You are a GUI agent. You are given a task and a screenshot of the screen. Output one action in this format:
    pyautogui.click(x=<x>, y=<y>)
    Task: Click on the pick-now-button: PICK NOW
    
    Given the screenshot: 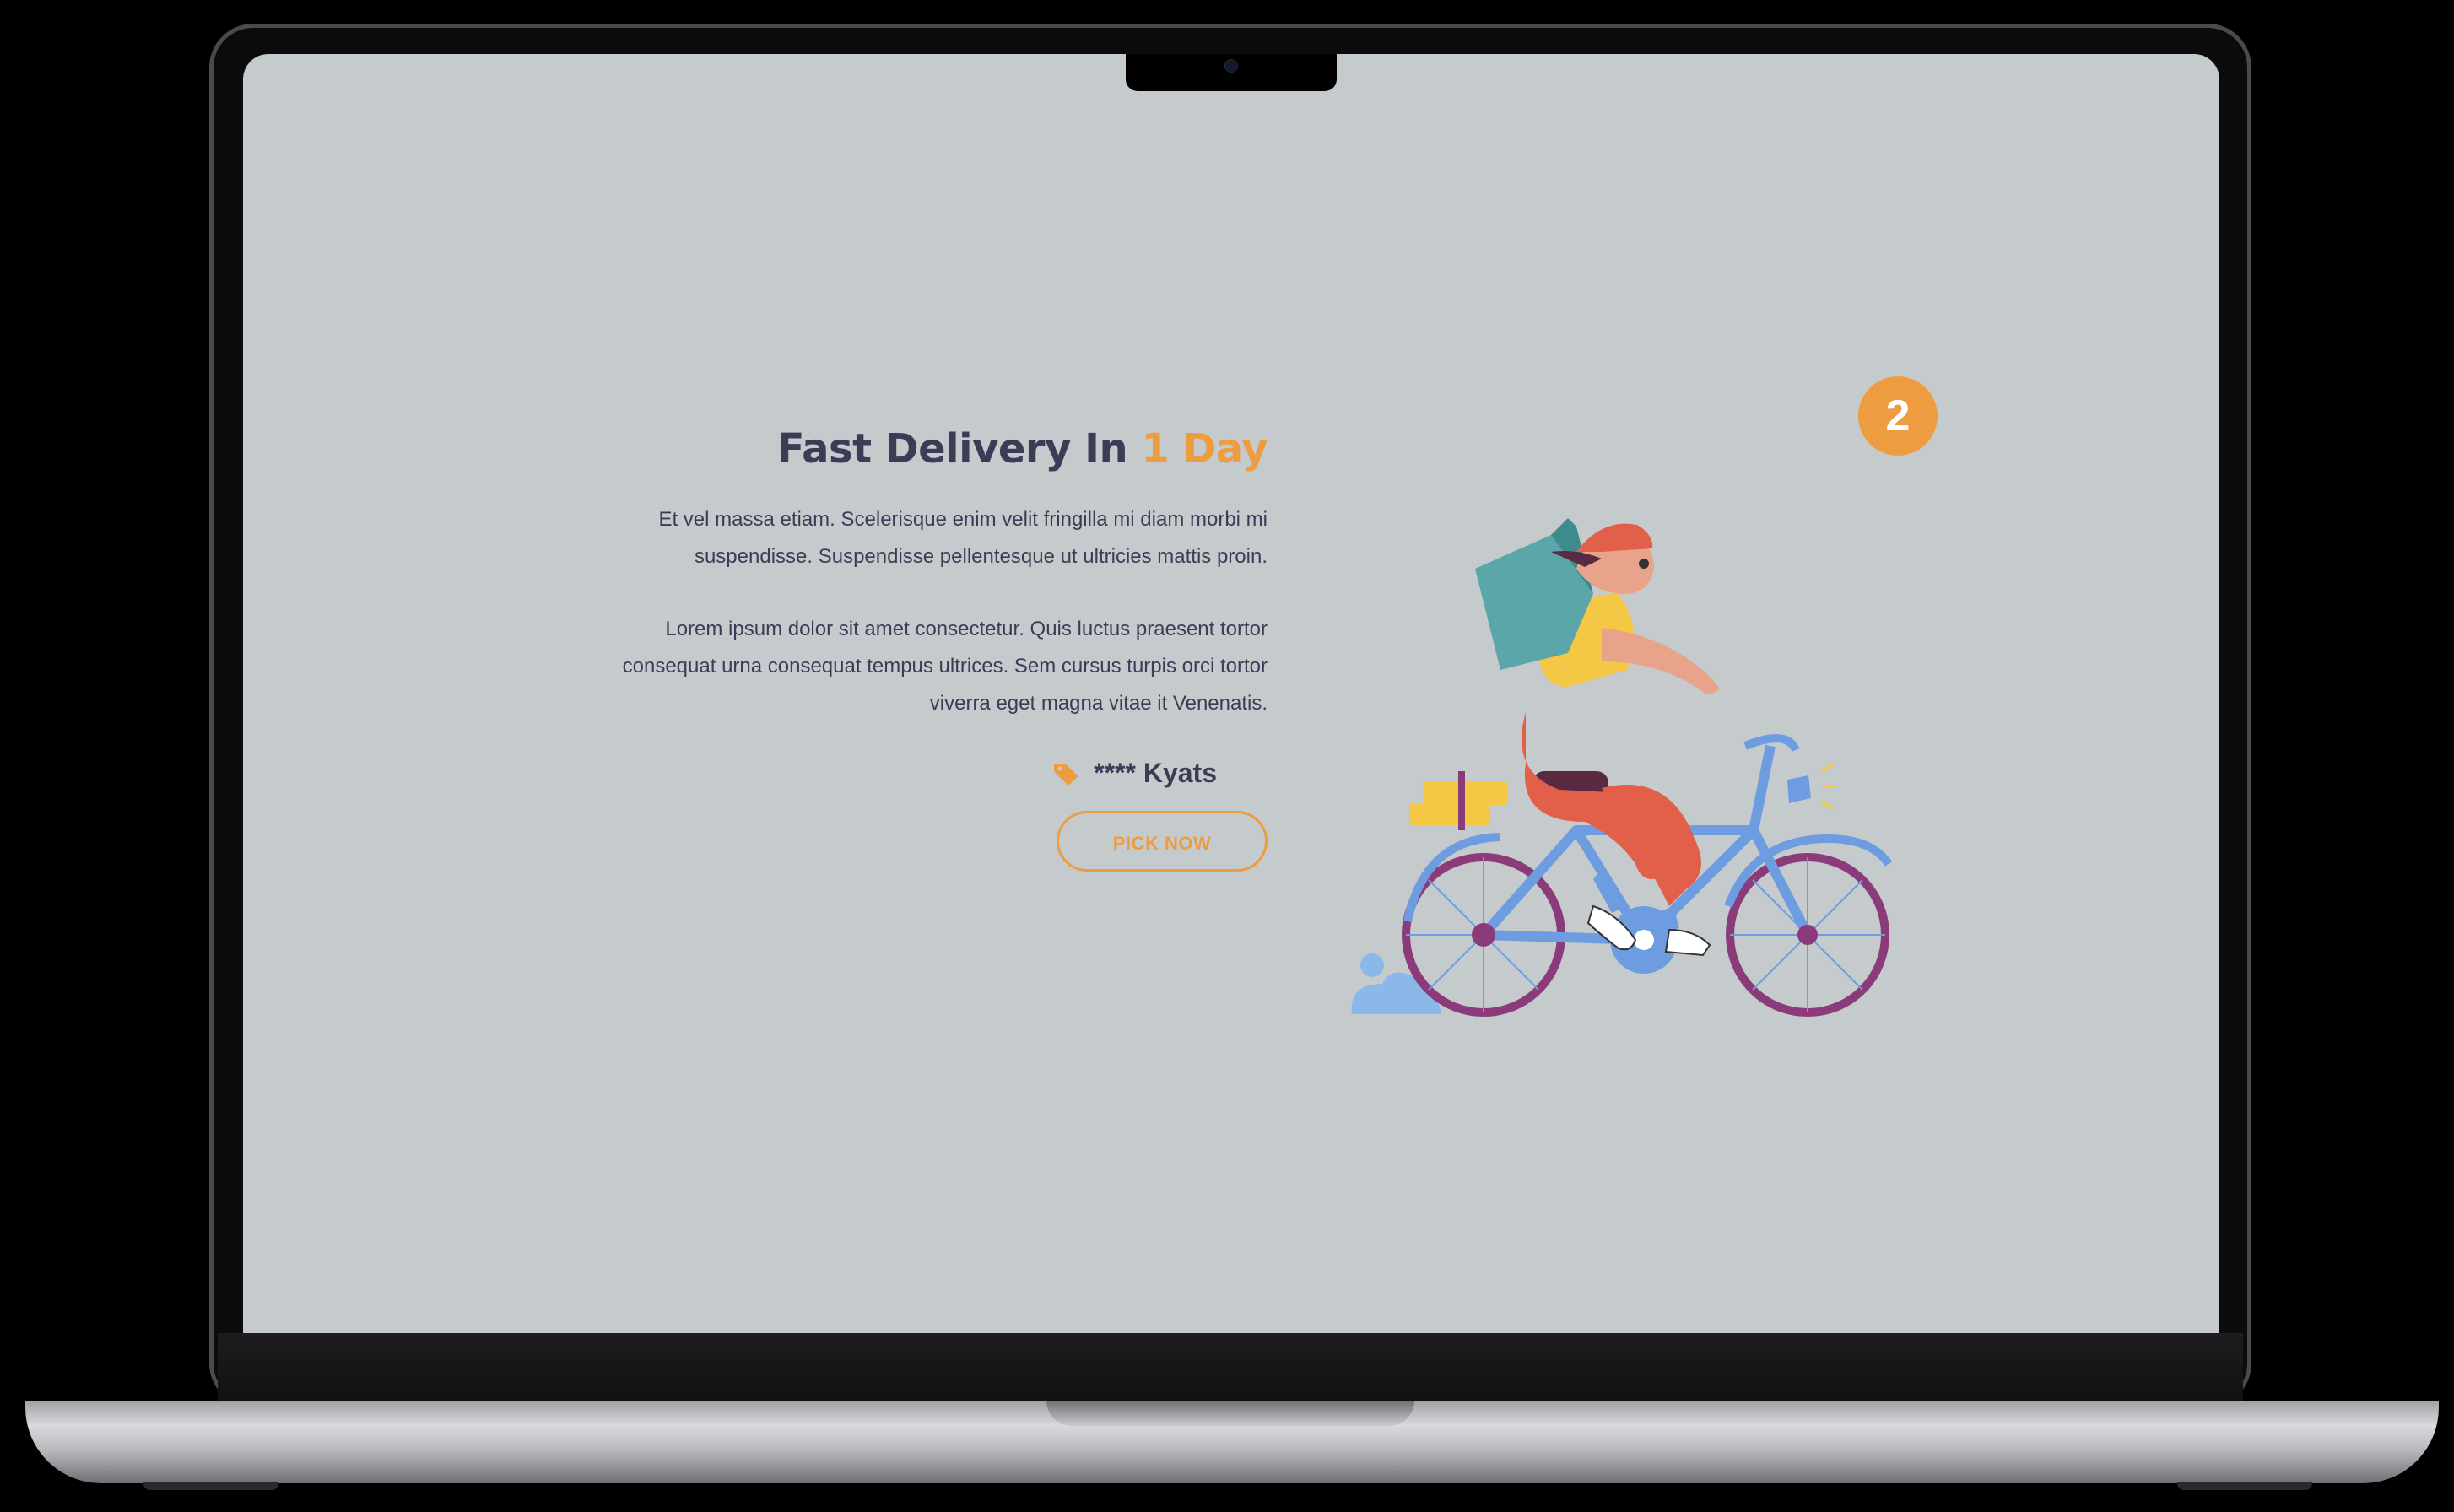 What is the action you would take?
    pyautogui.click(x=1163, y=841)
    